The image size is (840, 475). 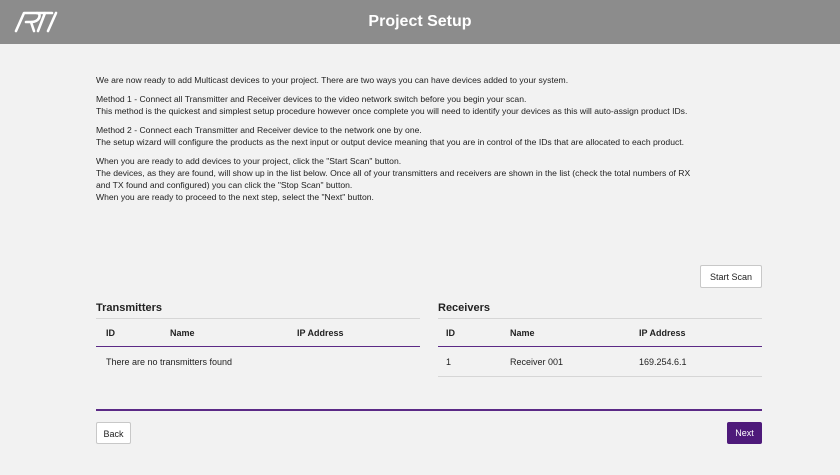 What do you see at coordinates (662, 333) in the screenshot?
I see `receivers-col-ip: IP Address` at bounding box center [662, 333].